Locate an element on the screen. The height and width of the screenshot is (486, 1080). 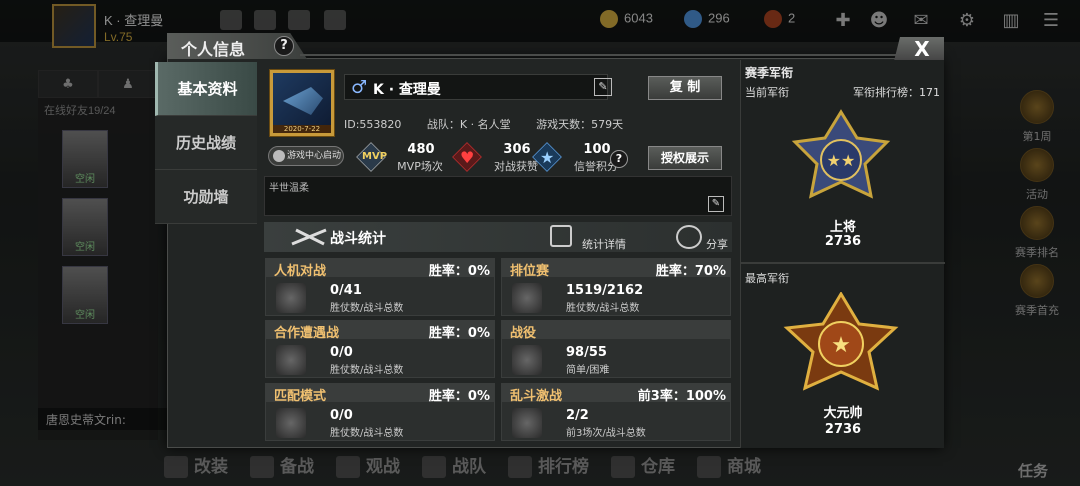
male-icon: ♂ is located at coordinates (359, 87).